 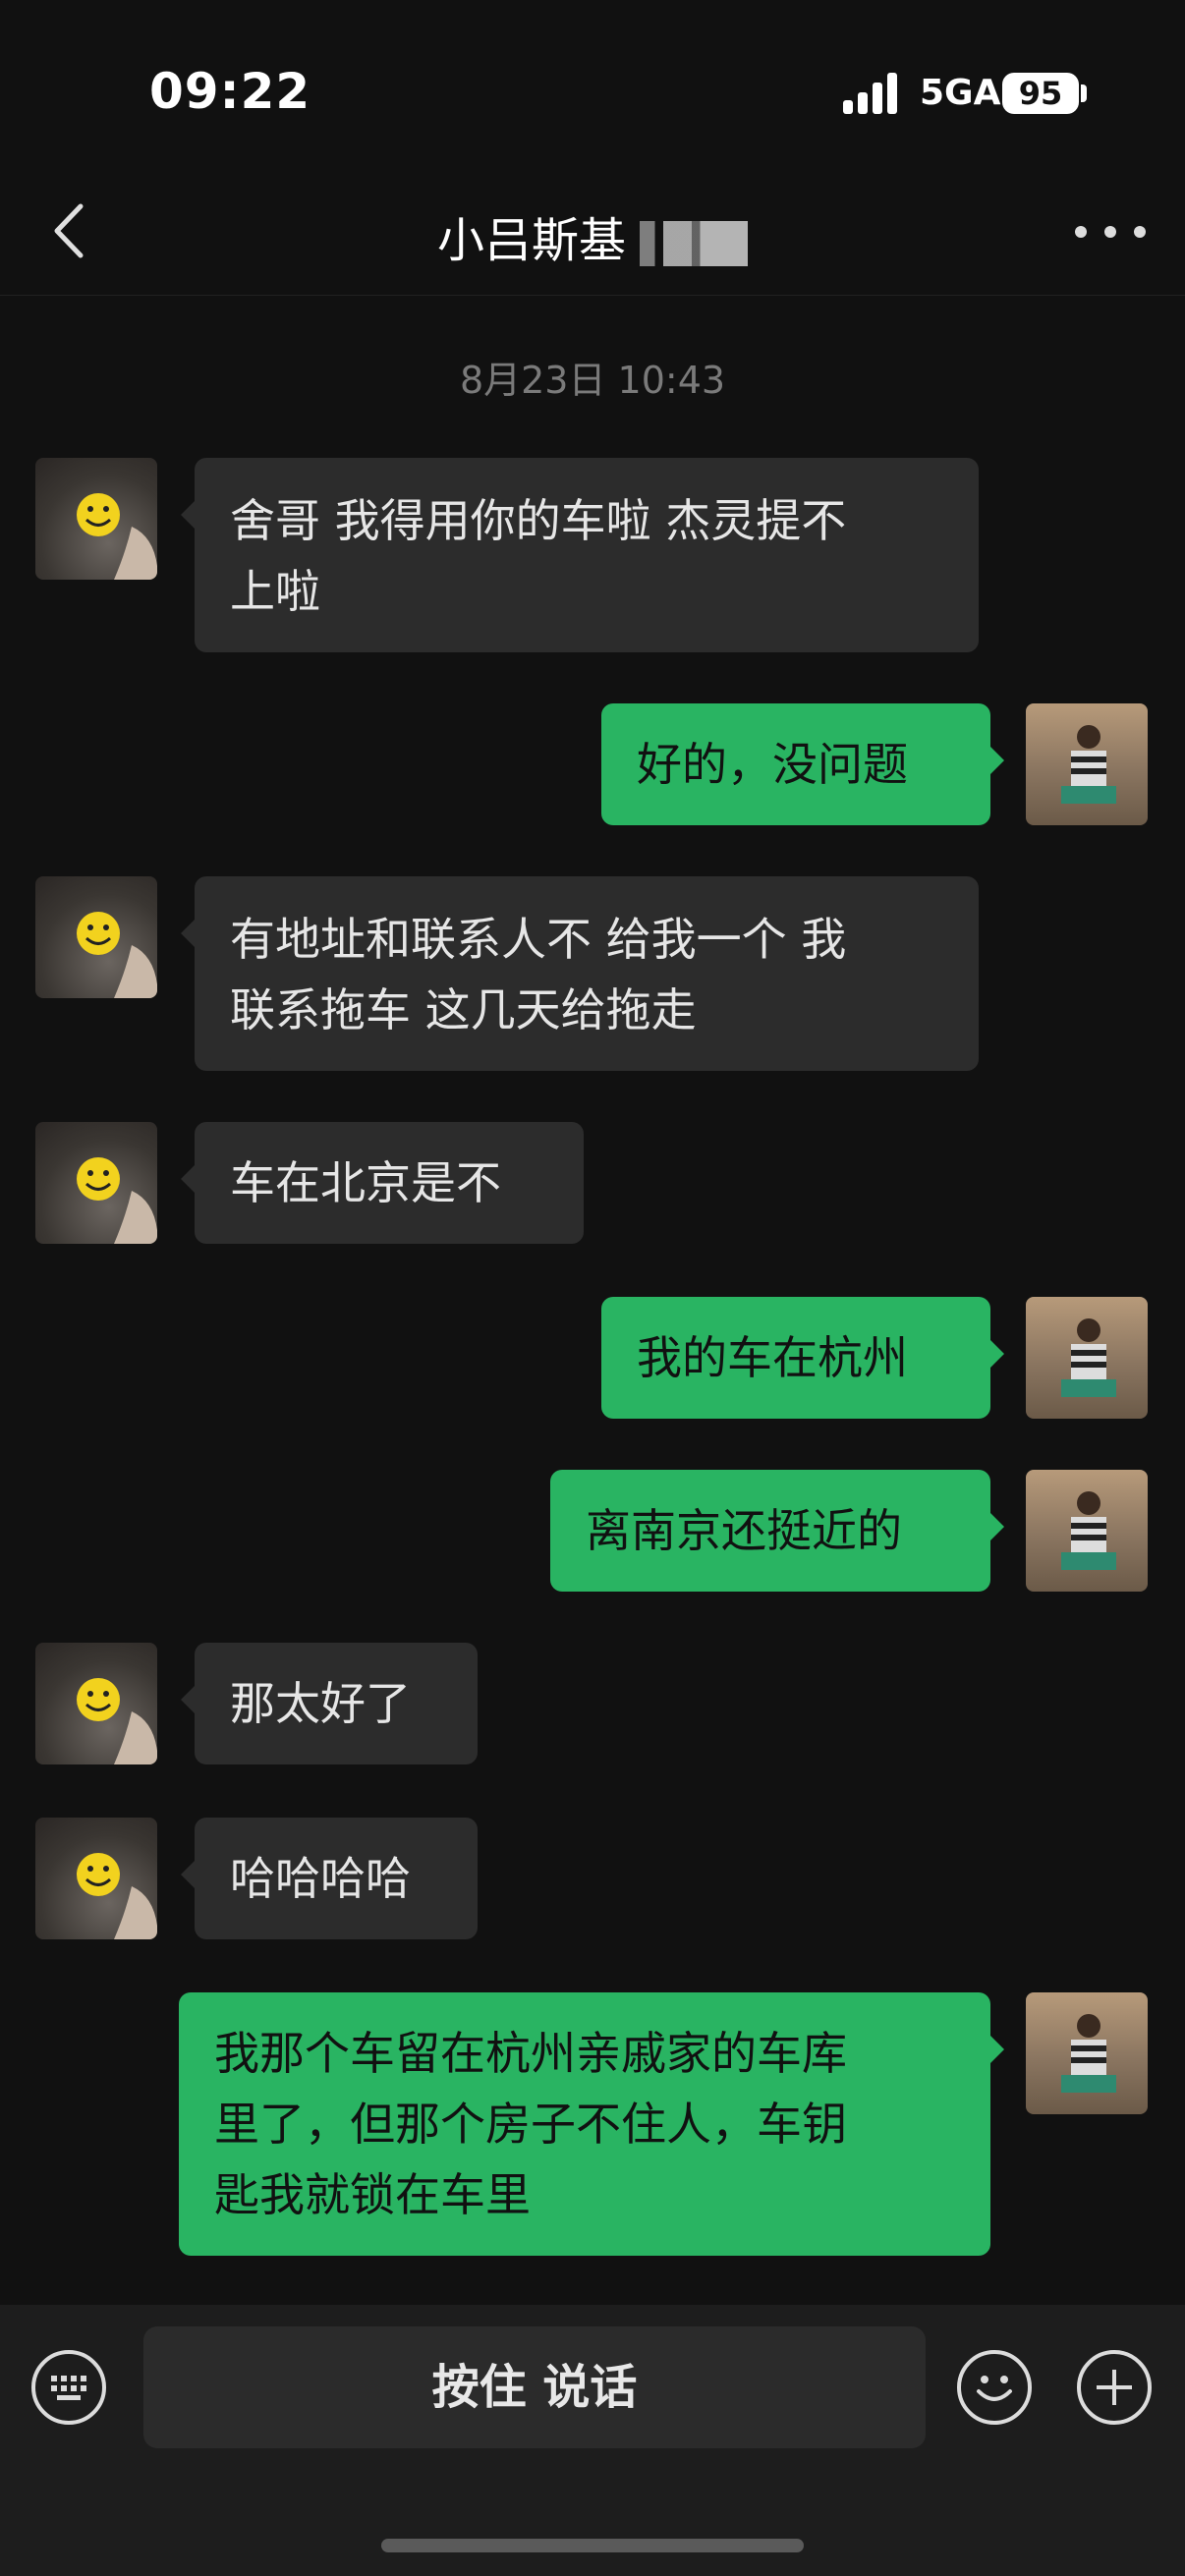 What do you see at coordinates (592, 295) in the screenshot?
I see `header-divider` at bounding box center [592, 295].